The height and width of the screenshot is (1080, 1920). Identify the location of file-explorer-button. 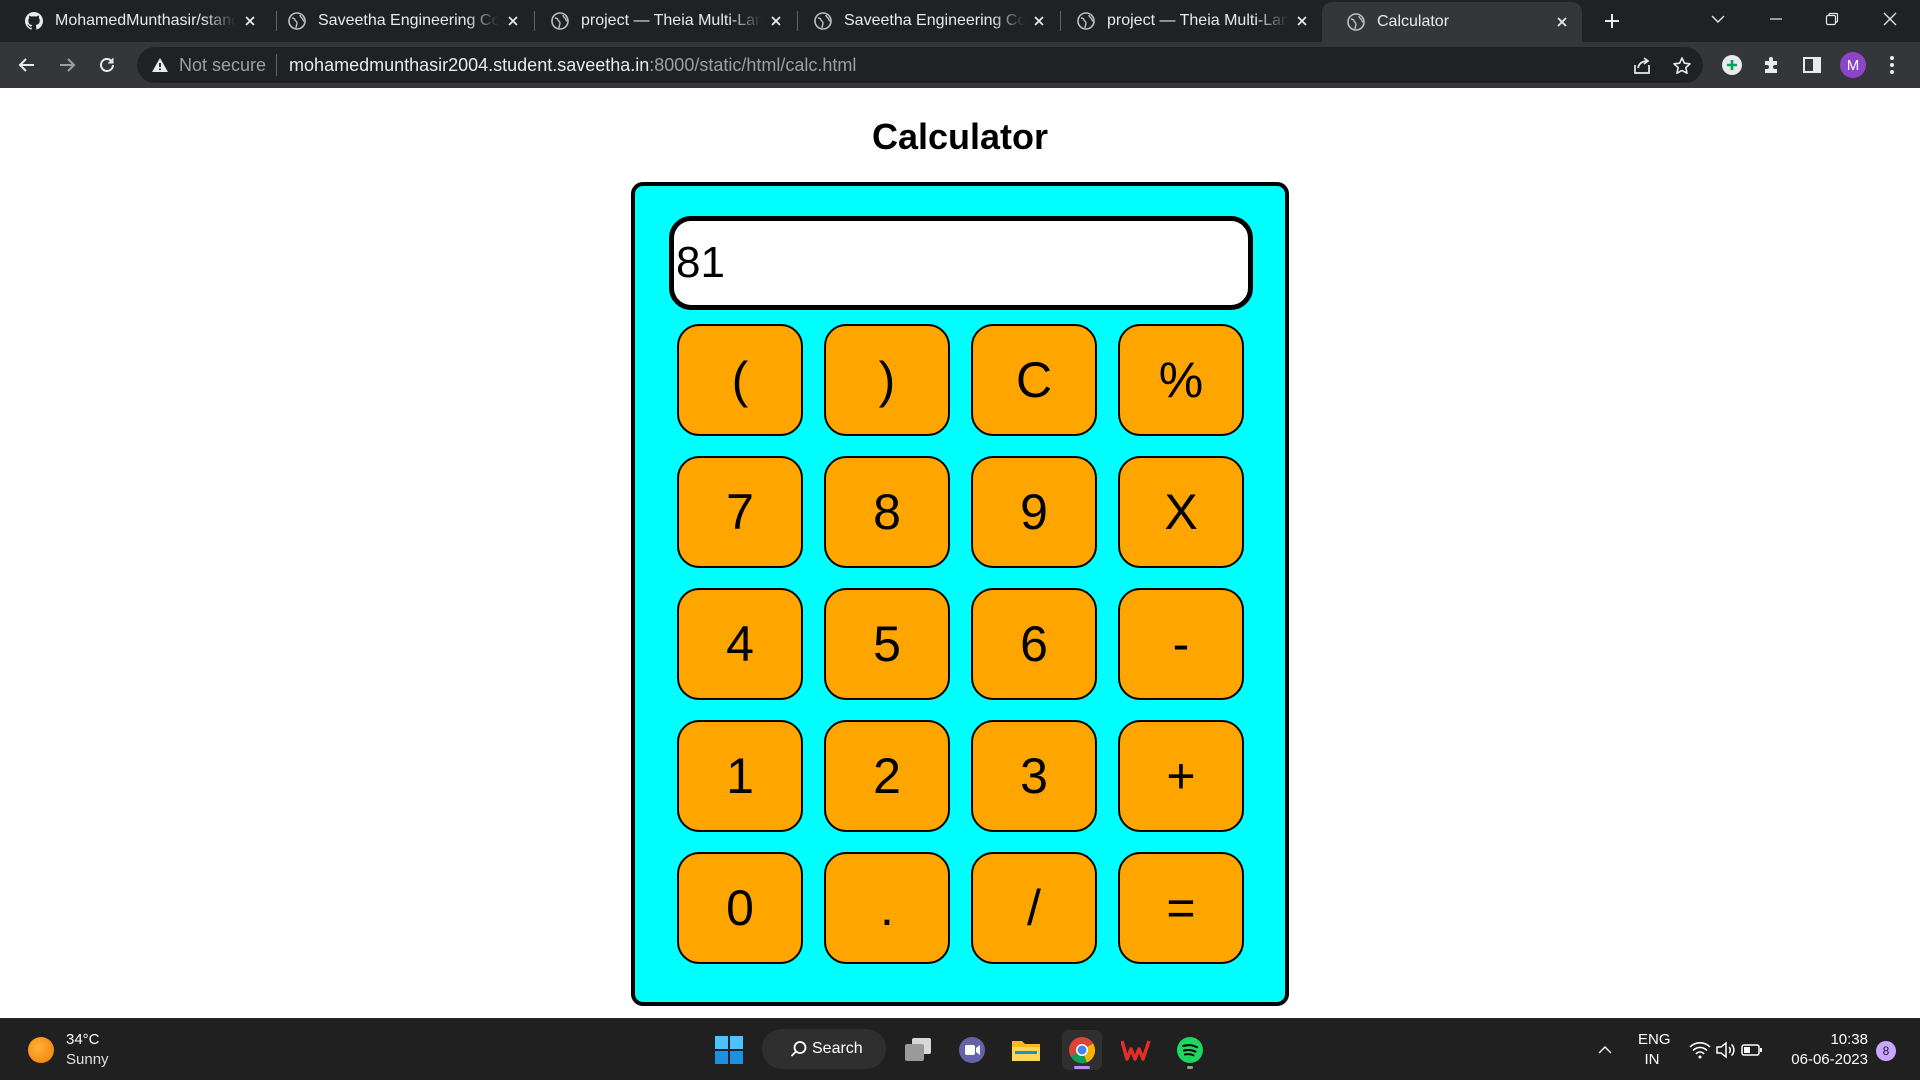
(1026, 1050).